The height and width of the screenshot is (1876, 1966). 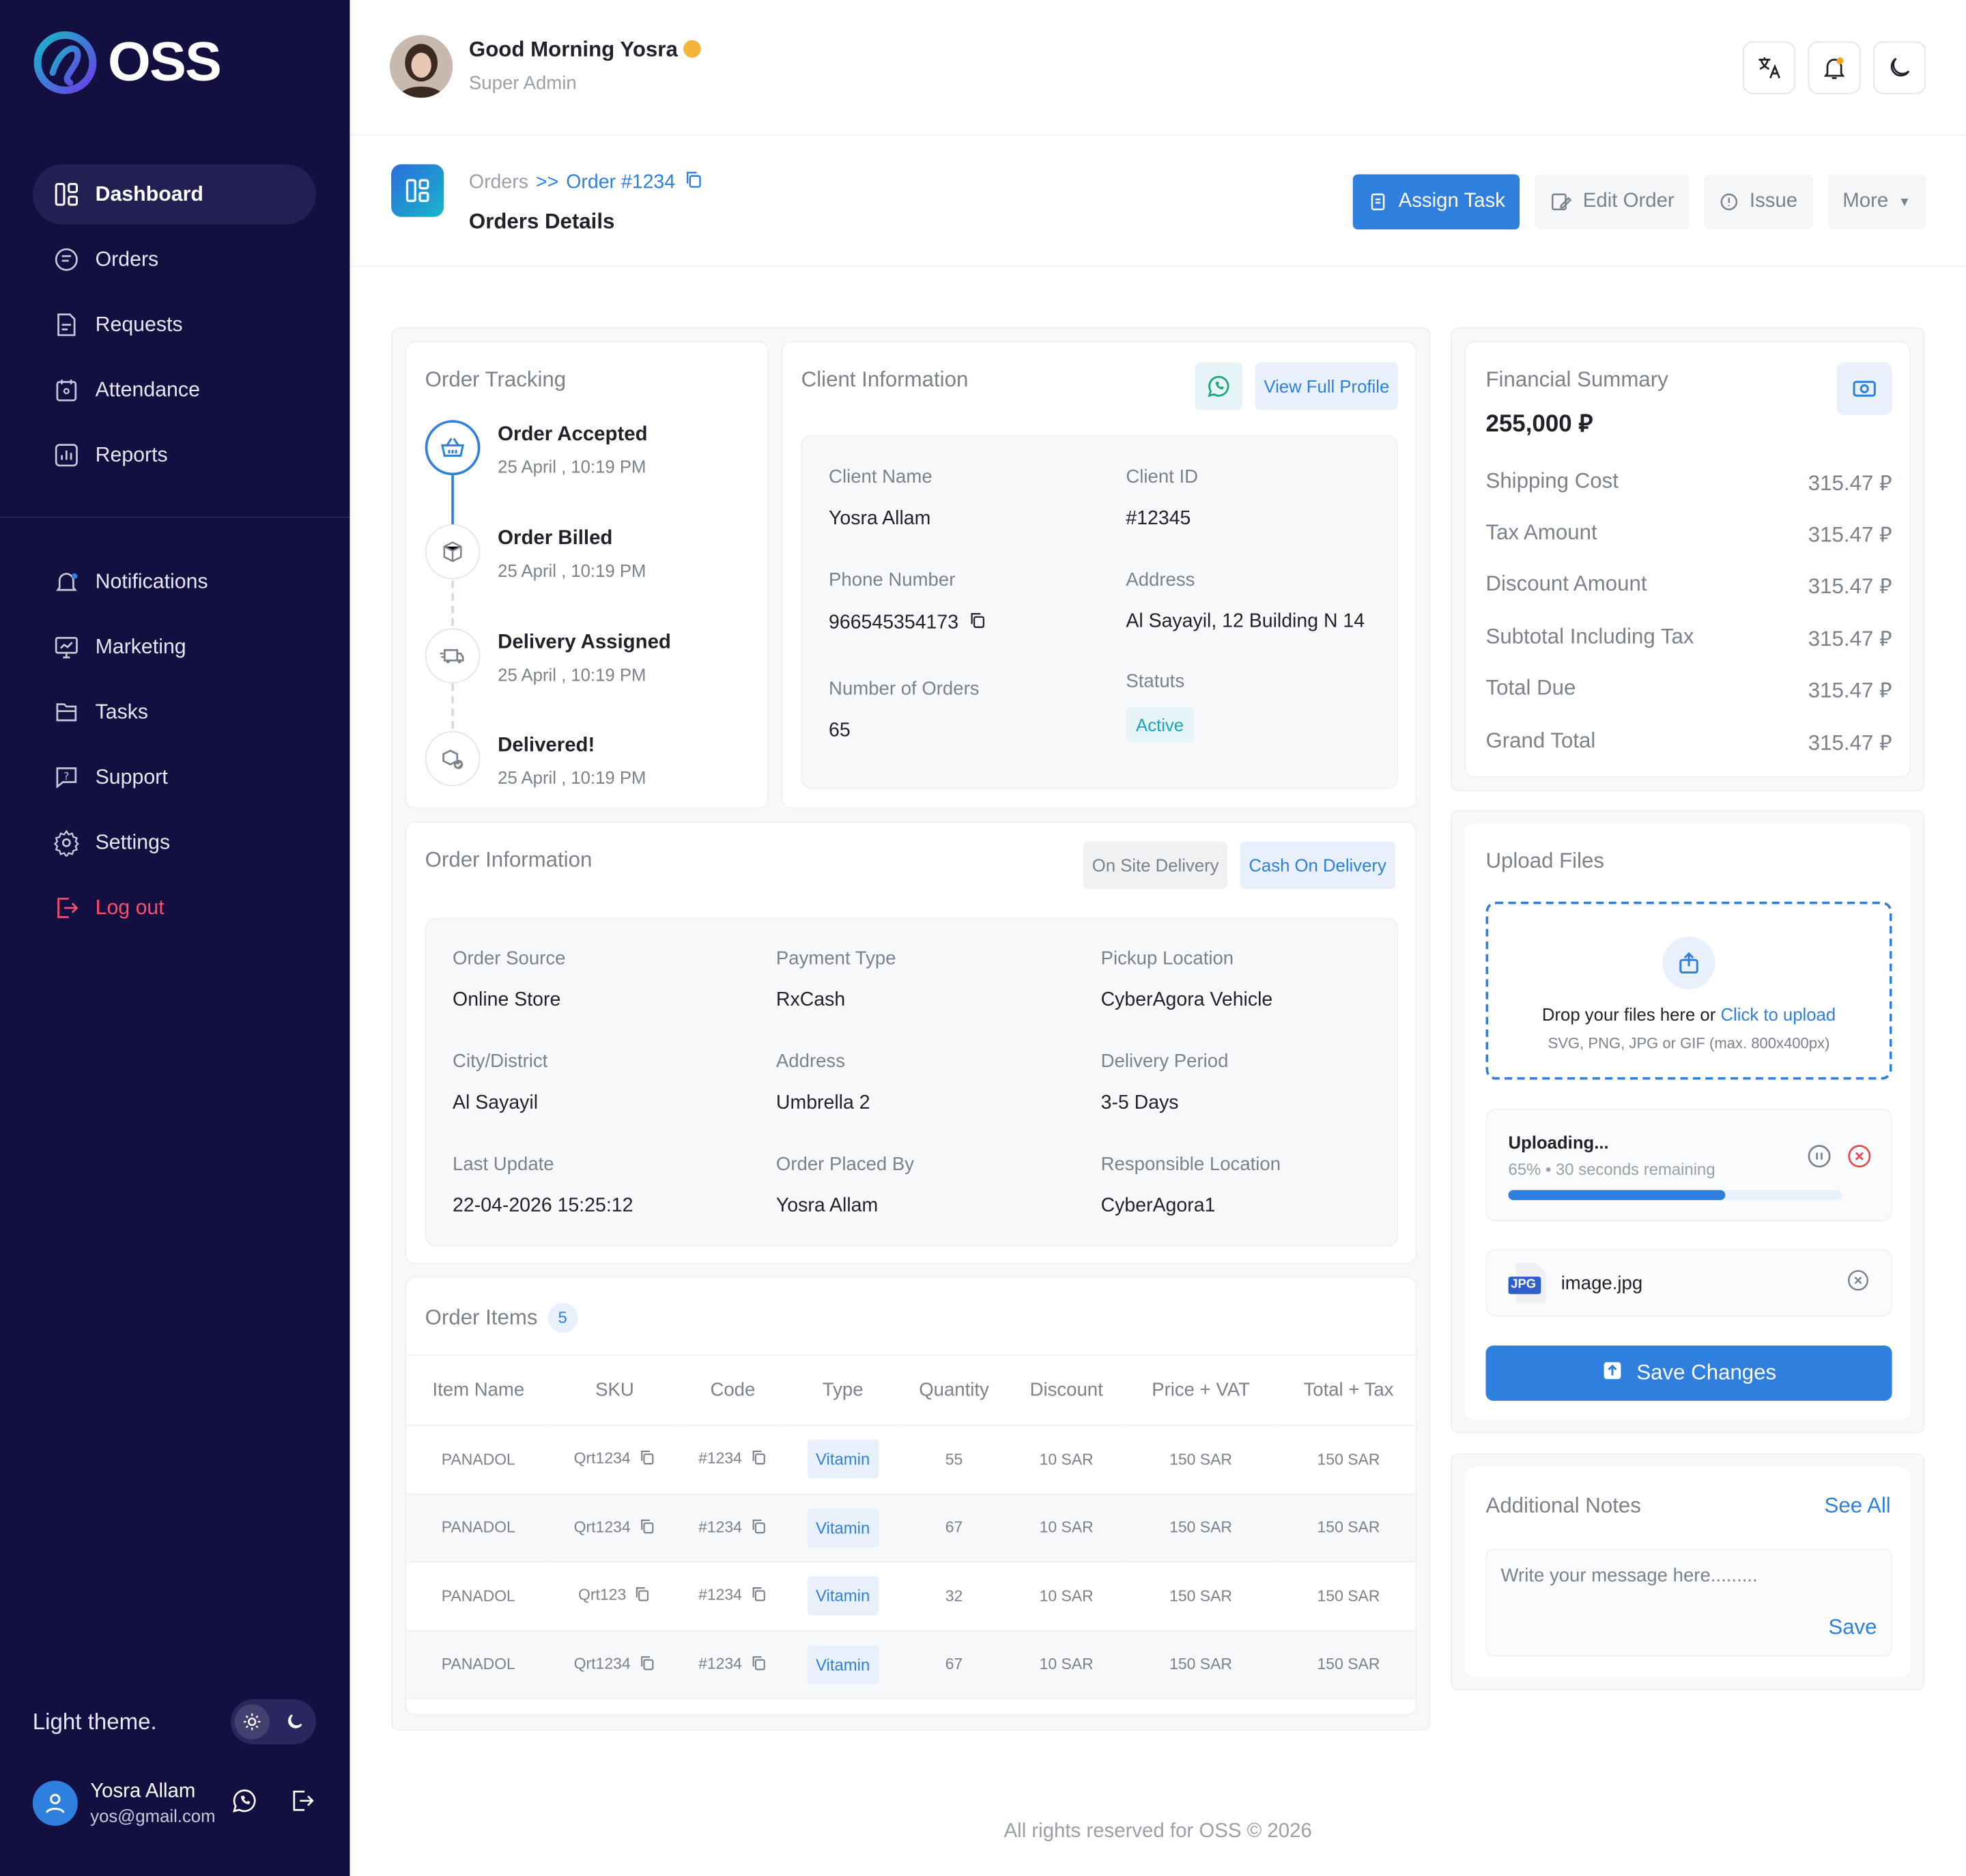 What do you see at coordinates (720, 1663) in the screenshot?
I see `code-value: #1234` at bounding box center [720, 1663].